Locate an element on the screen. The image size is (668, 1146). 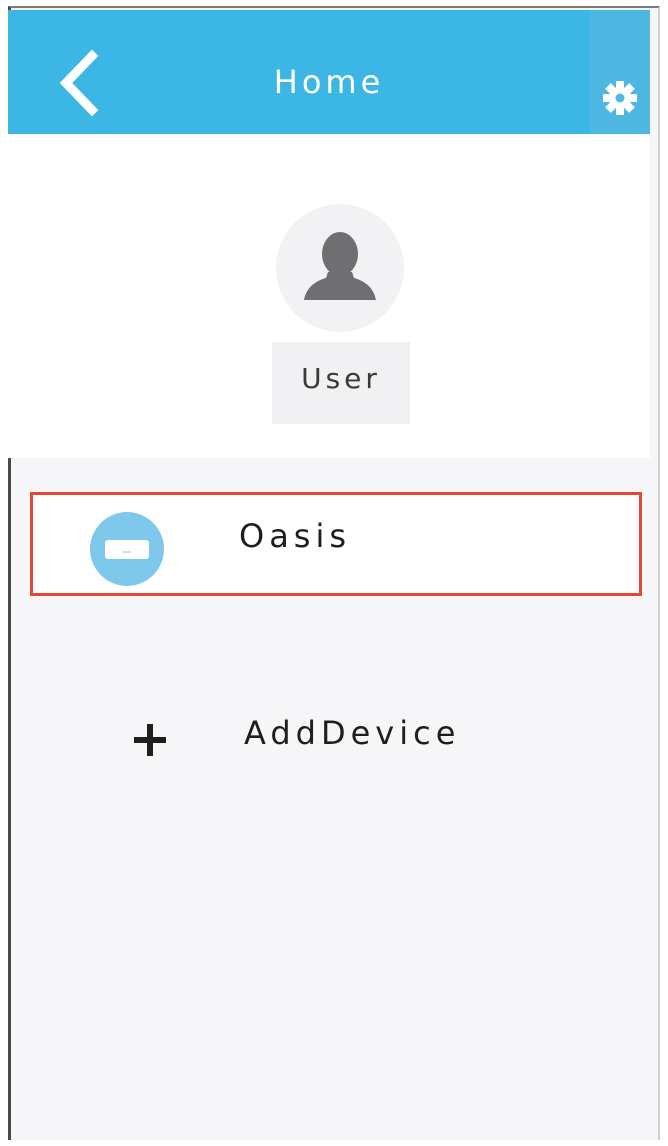
header-bar: Home is located at coordinates (329, 72).